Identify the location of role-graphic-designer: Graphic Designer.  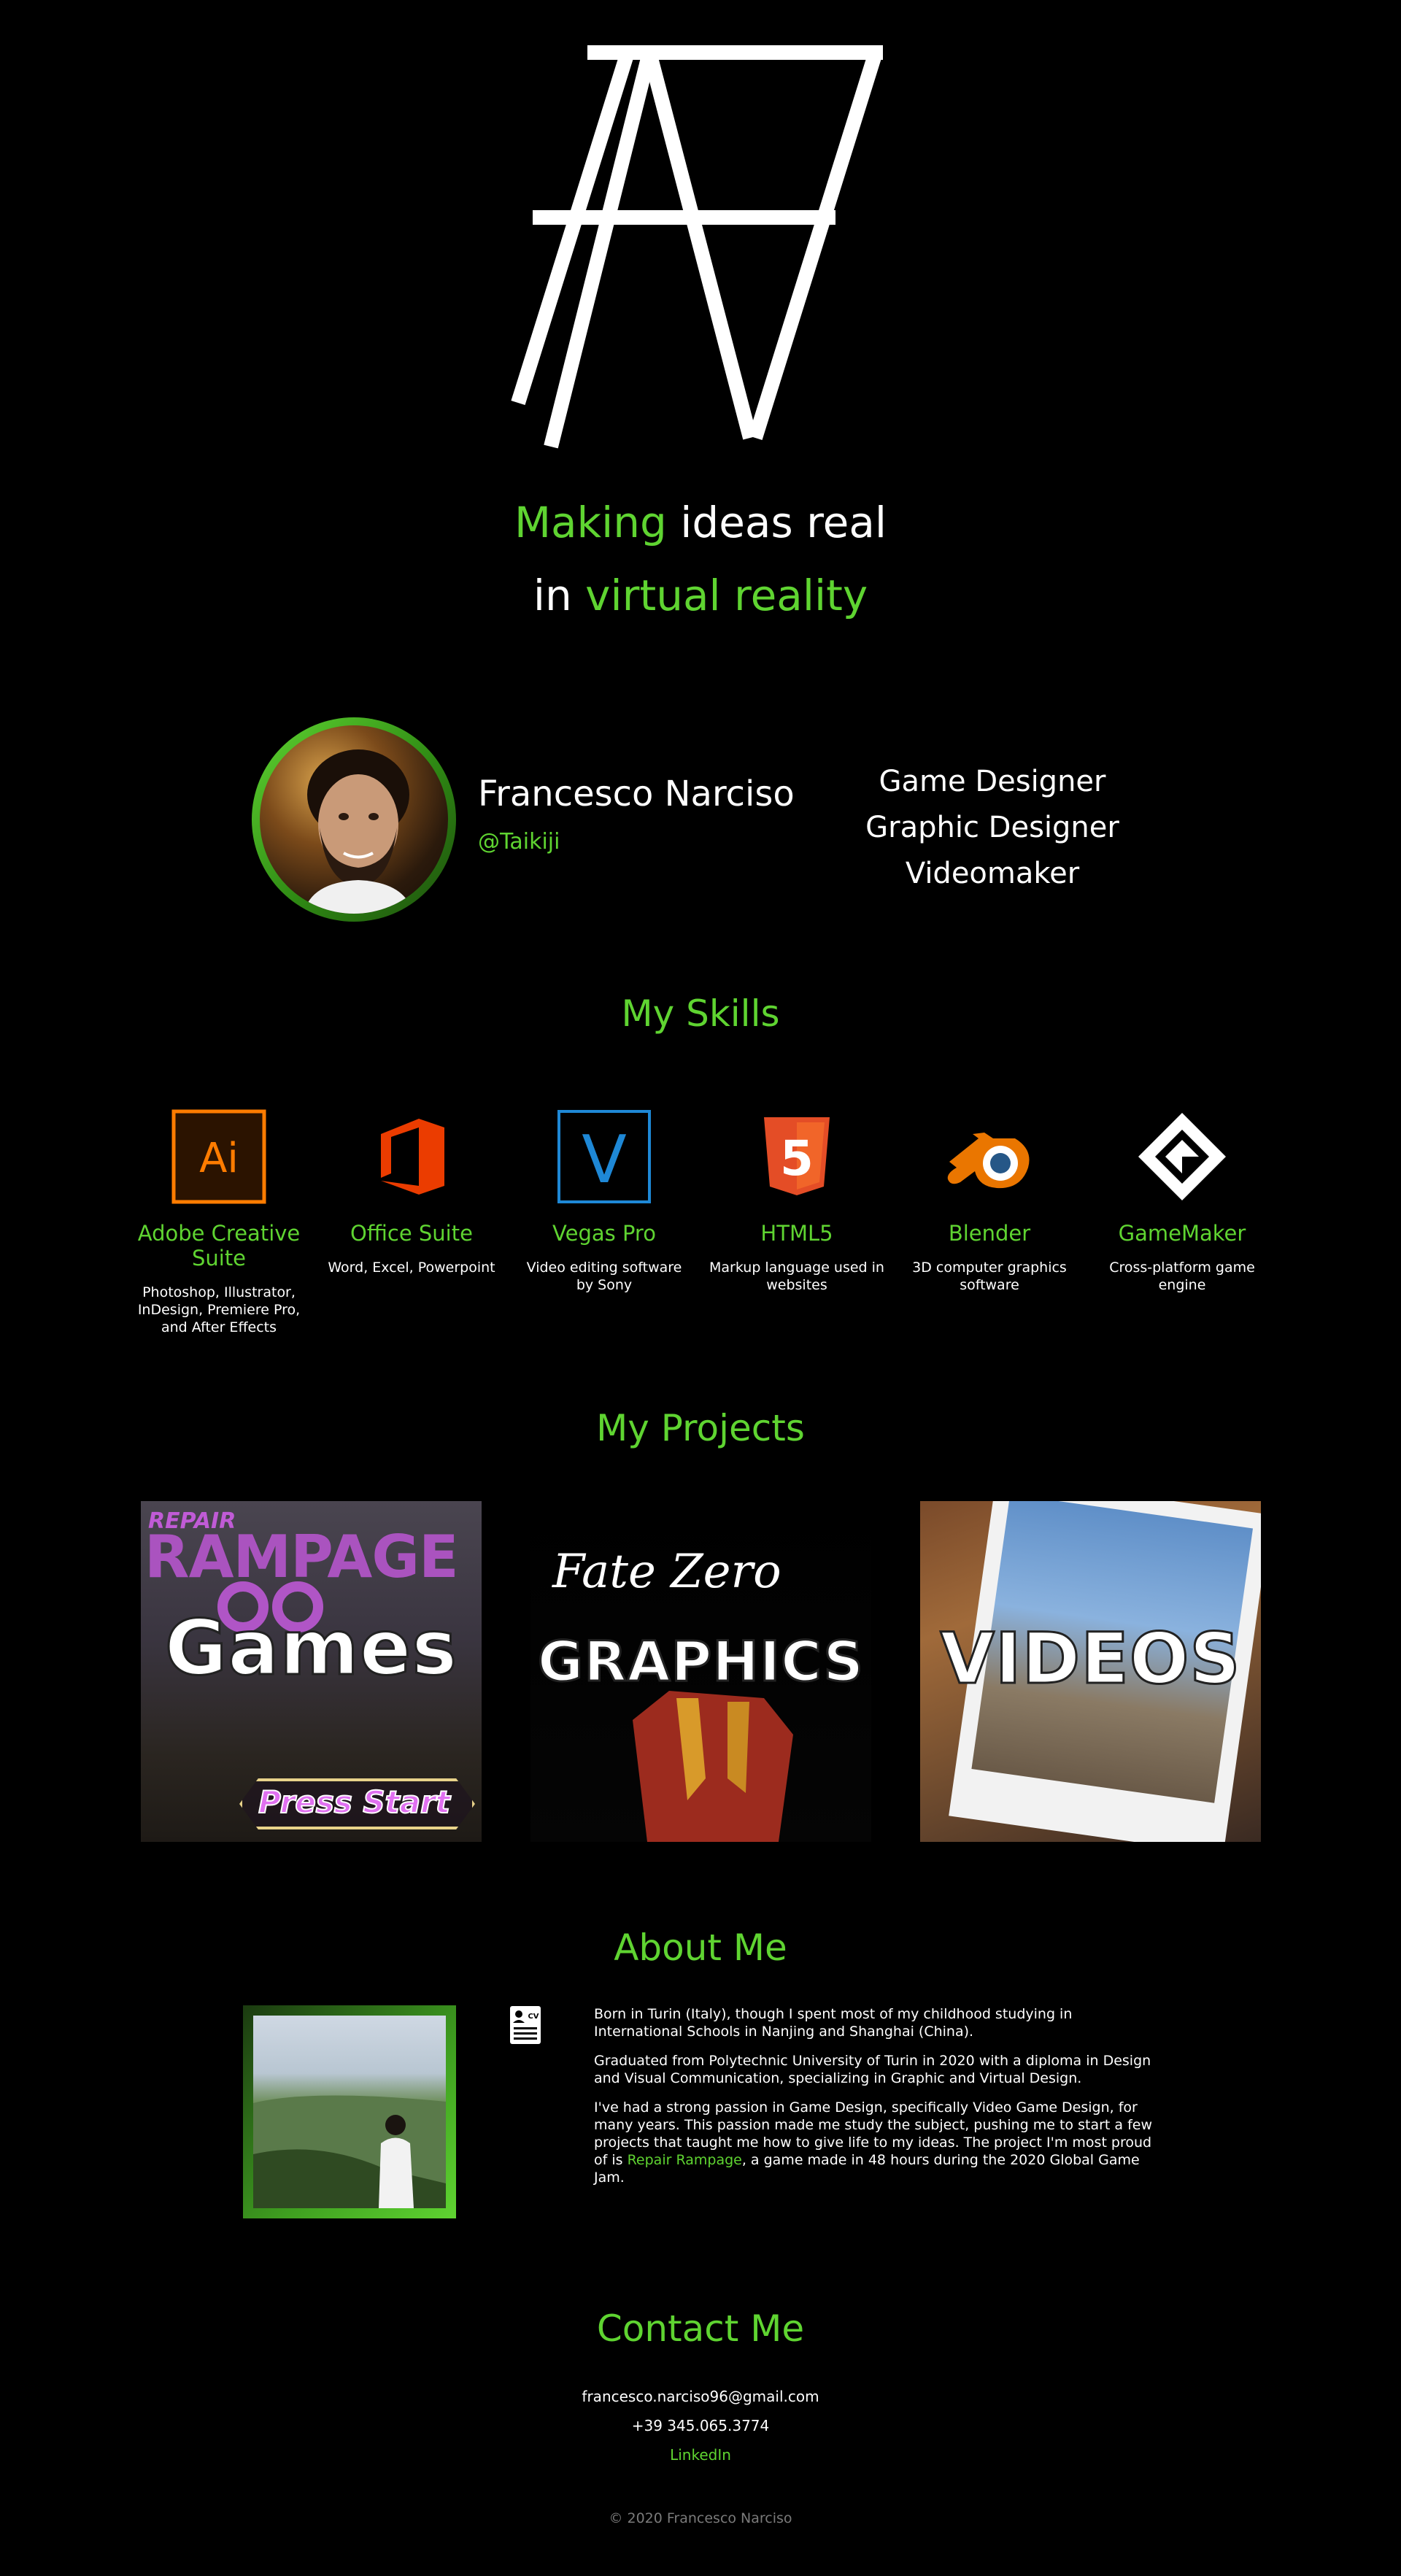
(992, 828).